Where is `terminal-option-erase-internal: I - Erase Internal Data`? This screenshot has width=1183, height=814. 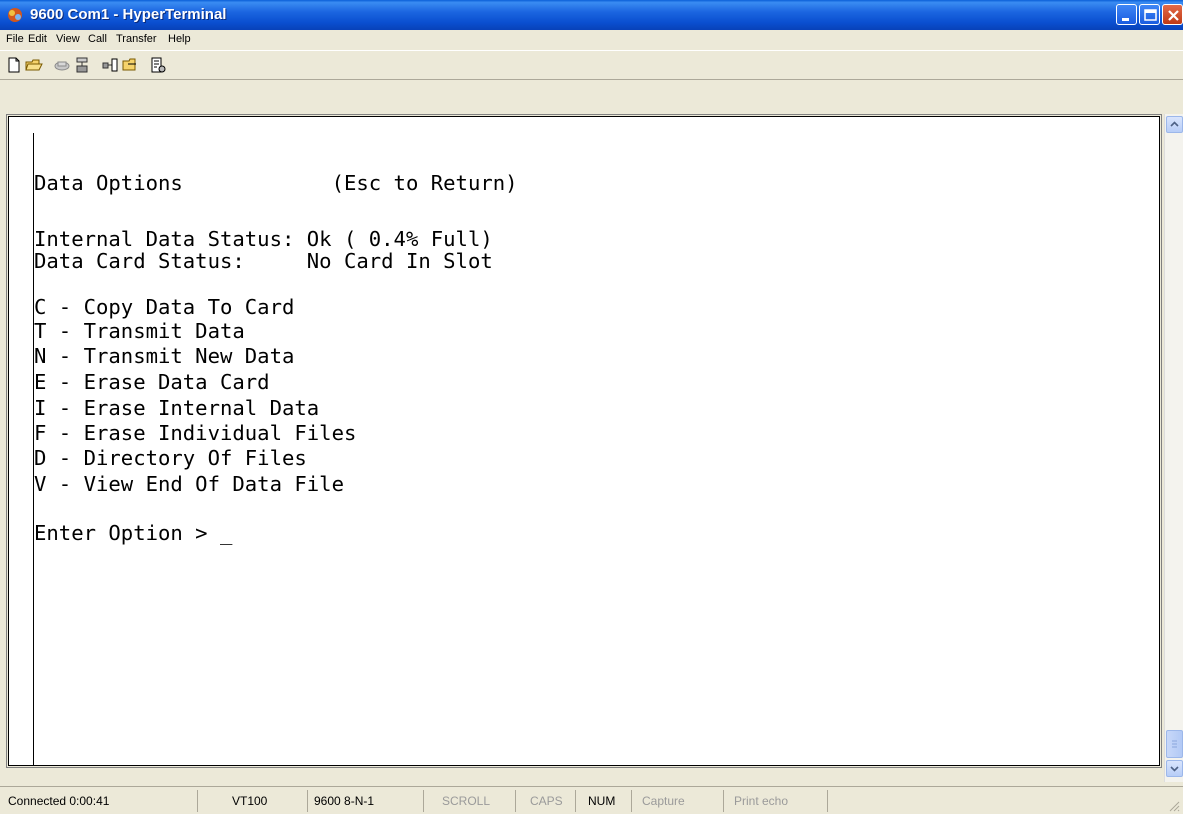
terminal-option-erase-internal: I - Erase Internal Data is located at coordinates (177, 408).